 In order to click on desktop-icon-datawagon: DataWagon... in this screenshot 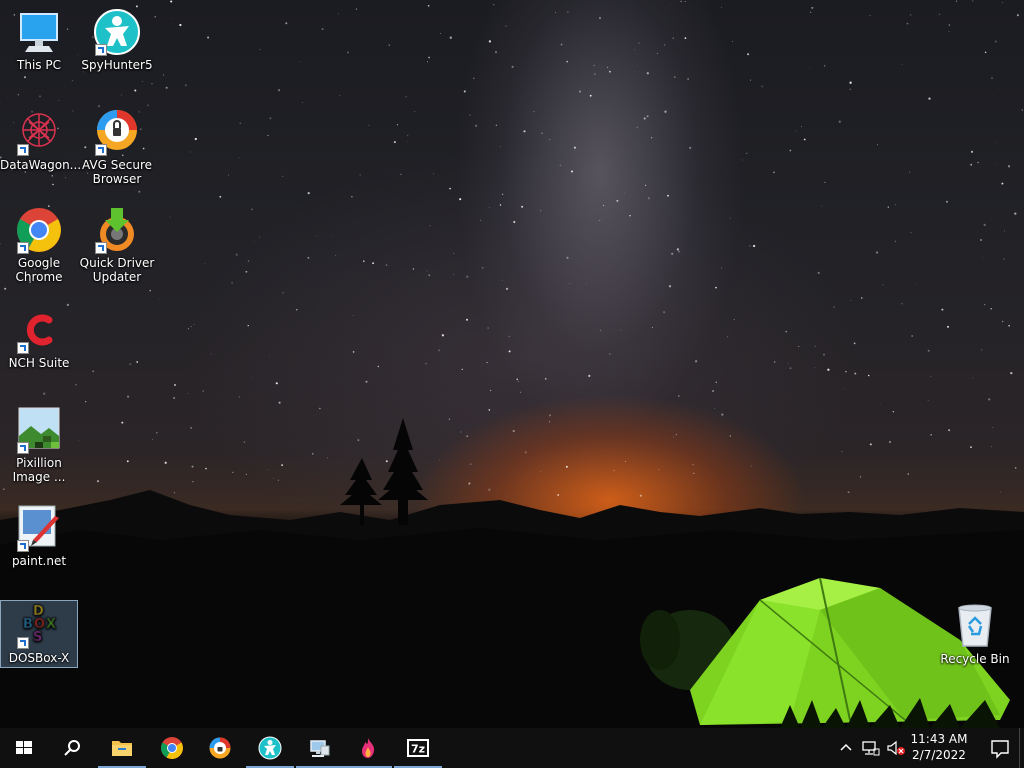, I will do `click(41, 142)`.